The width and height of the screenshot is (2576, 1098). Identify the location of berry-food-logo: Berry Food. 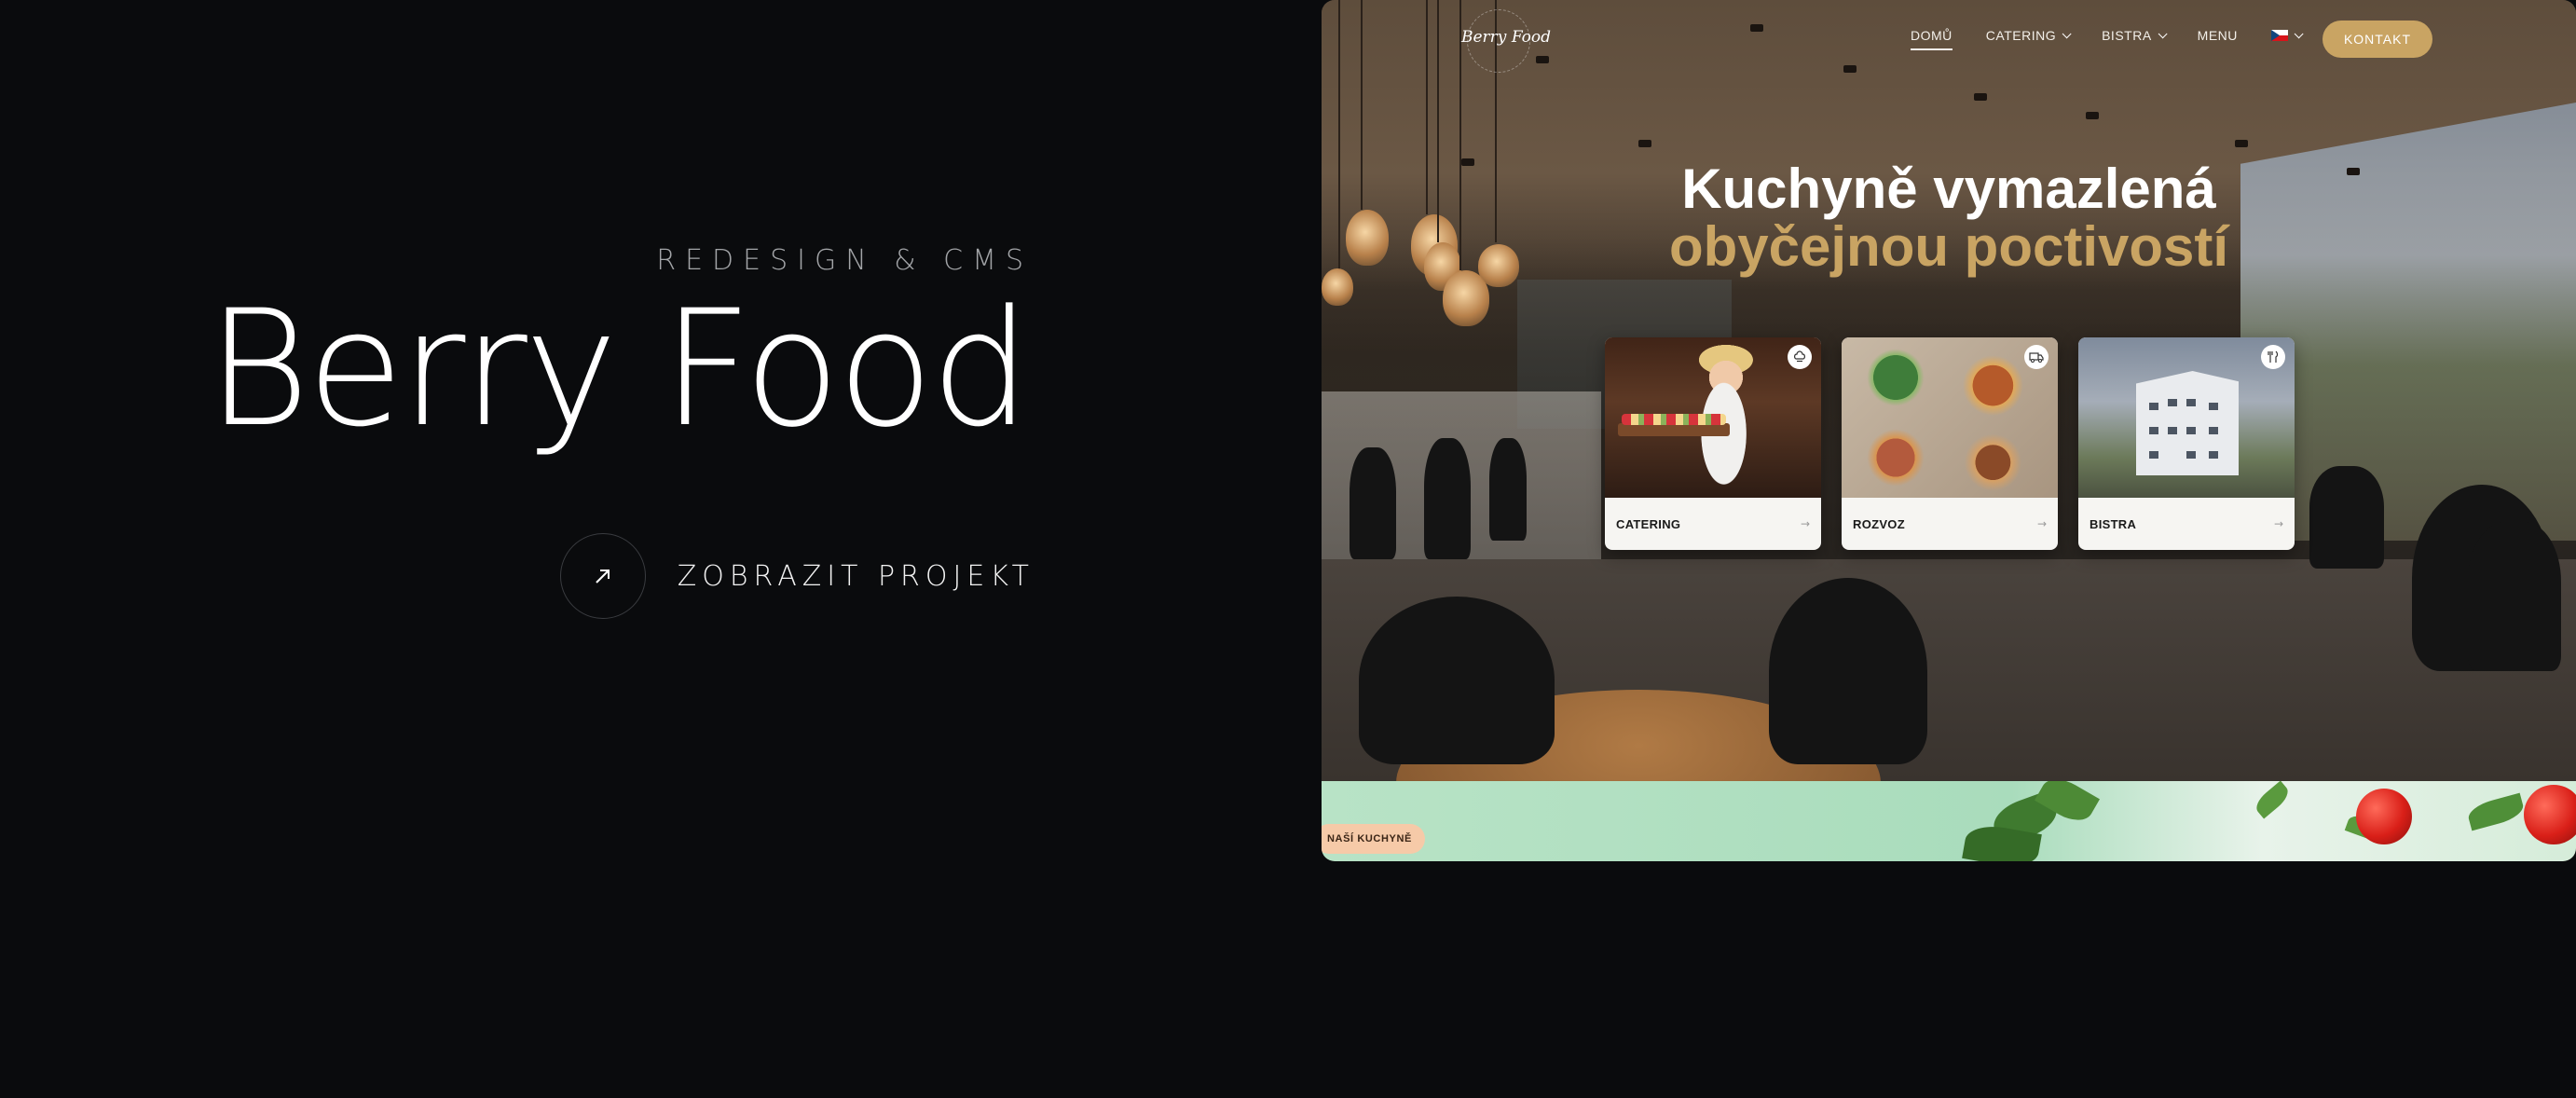
(1506, 41).